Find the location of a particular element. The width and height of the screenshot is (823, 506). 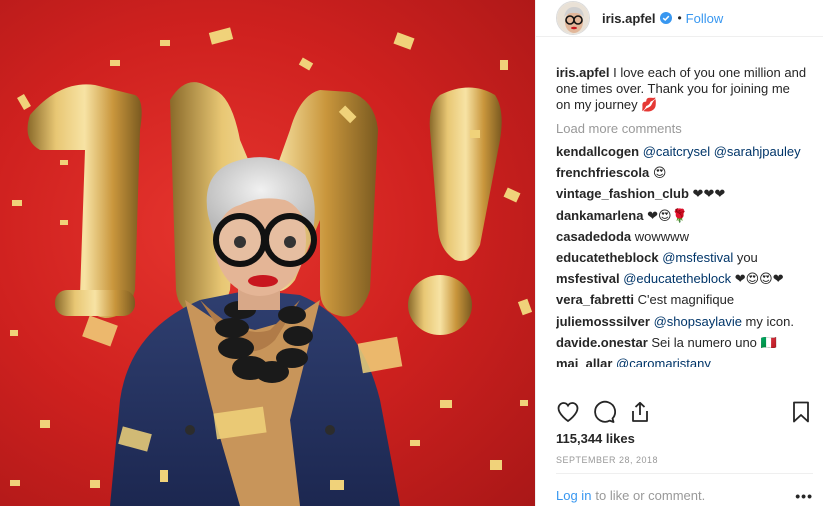

post-header: iris.apfel • Follow is located at coordinates (679, 18).